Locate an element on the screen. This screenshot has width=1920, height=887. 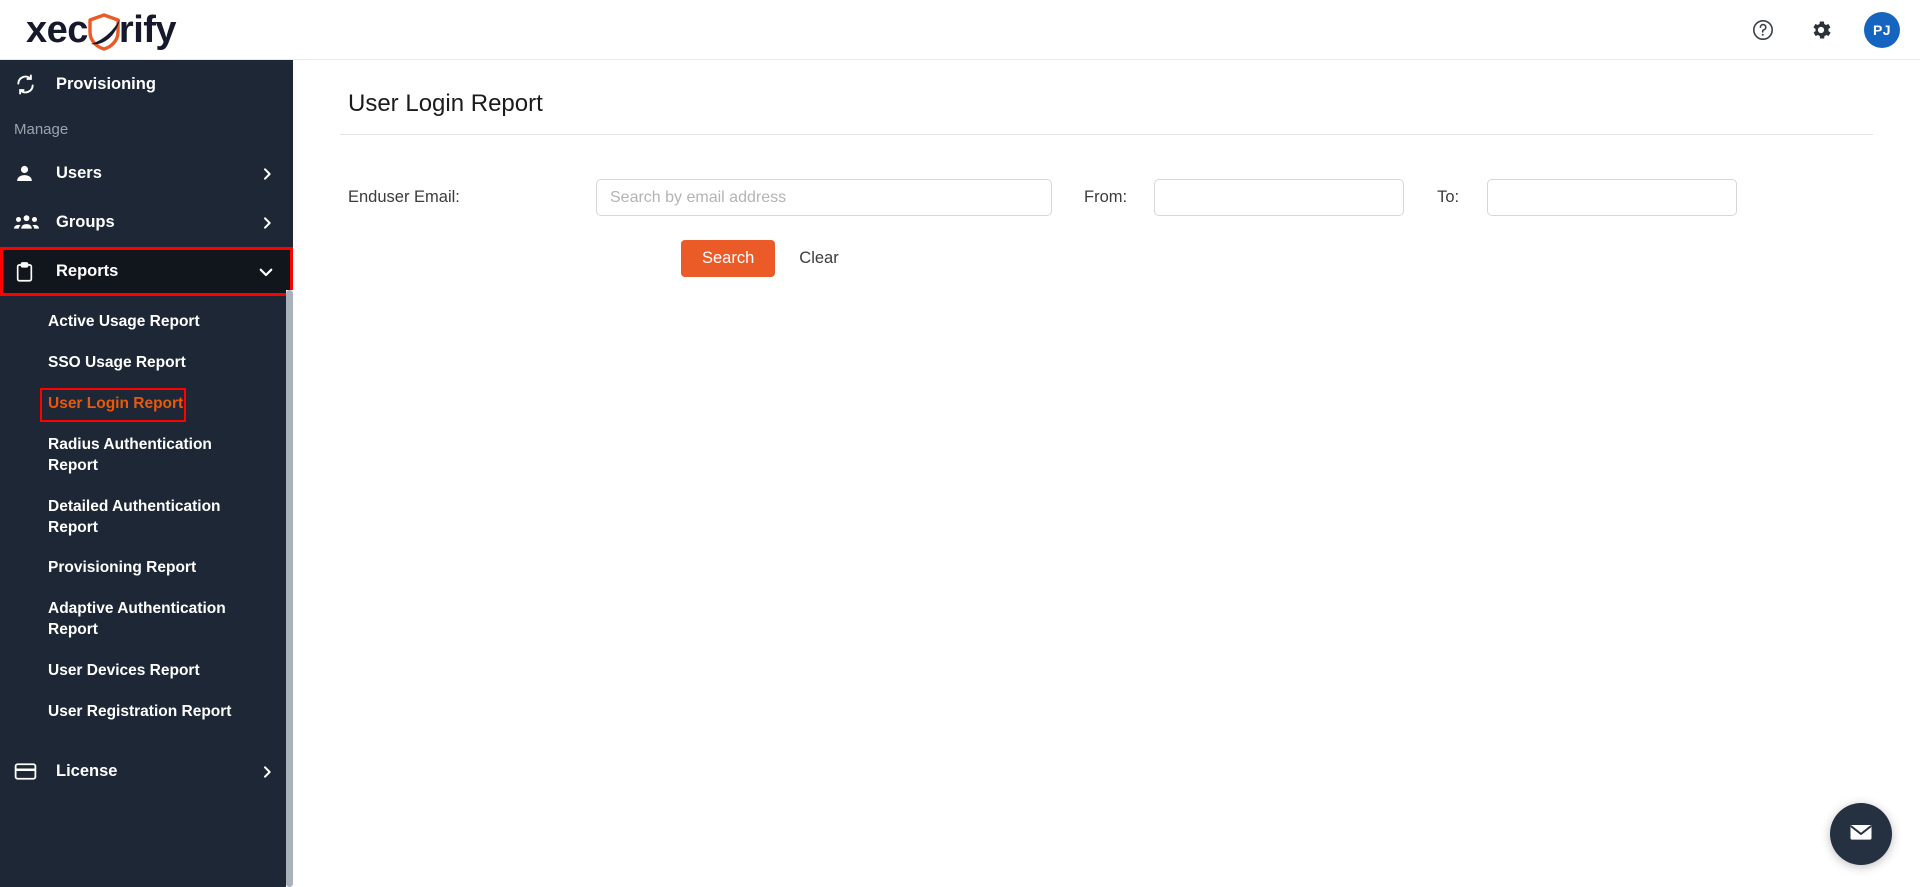
xecurify-logo: xec rify is located at coordinates (101, 30).